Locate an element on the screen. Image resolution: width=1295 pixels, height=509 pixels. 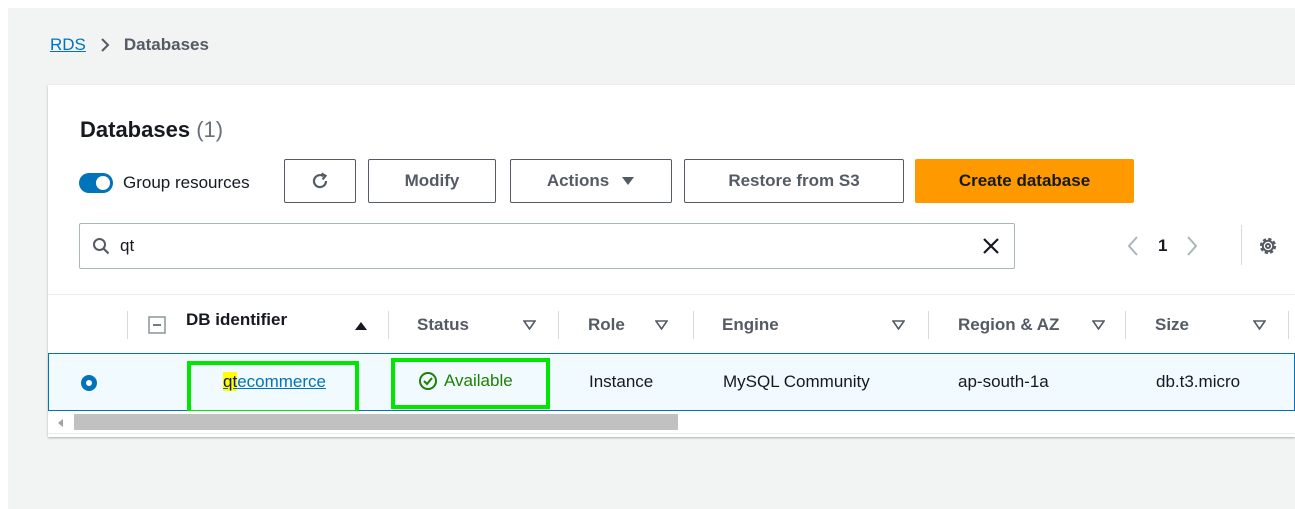
actions-label: Actions is located at coordinates (578, 180).